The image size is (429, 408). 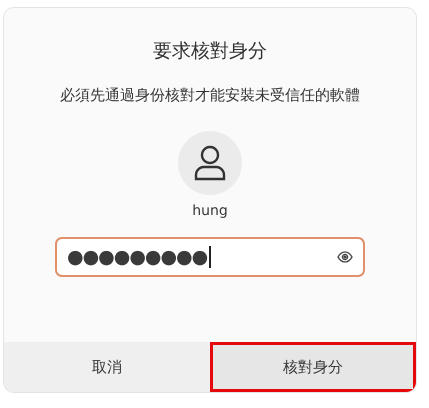 I want to click on text-caret, so click(x=210, y=257).